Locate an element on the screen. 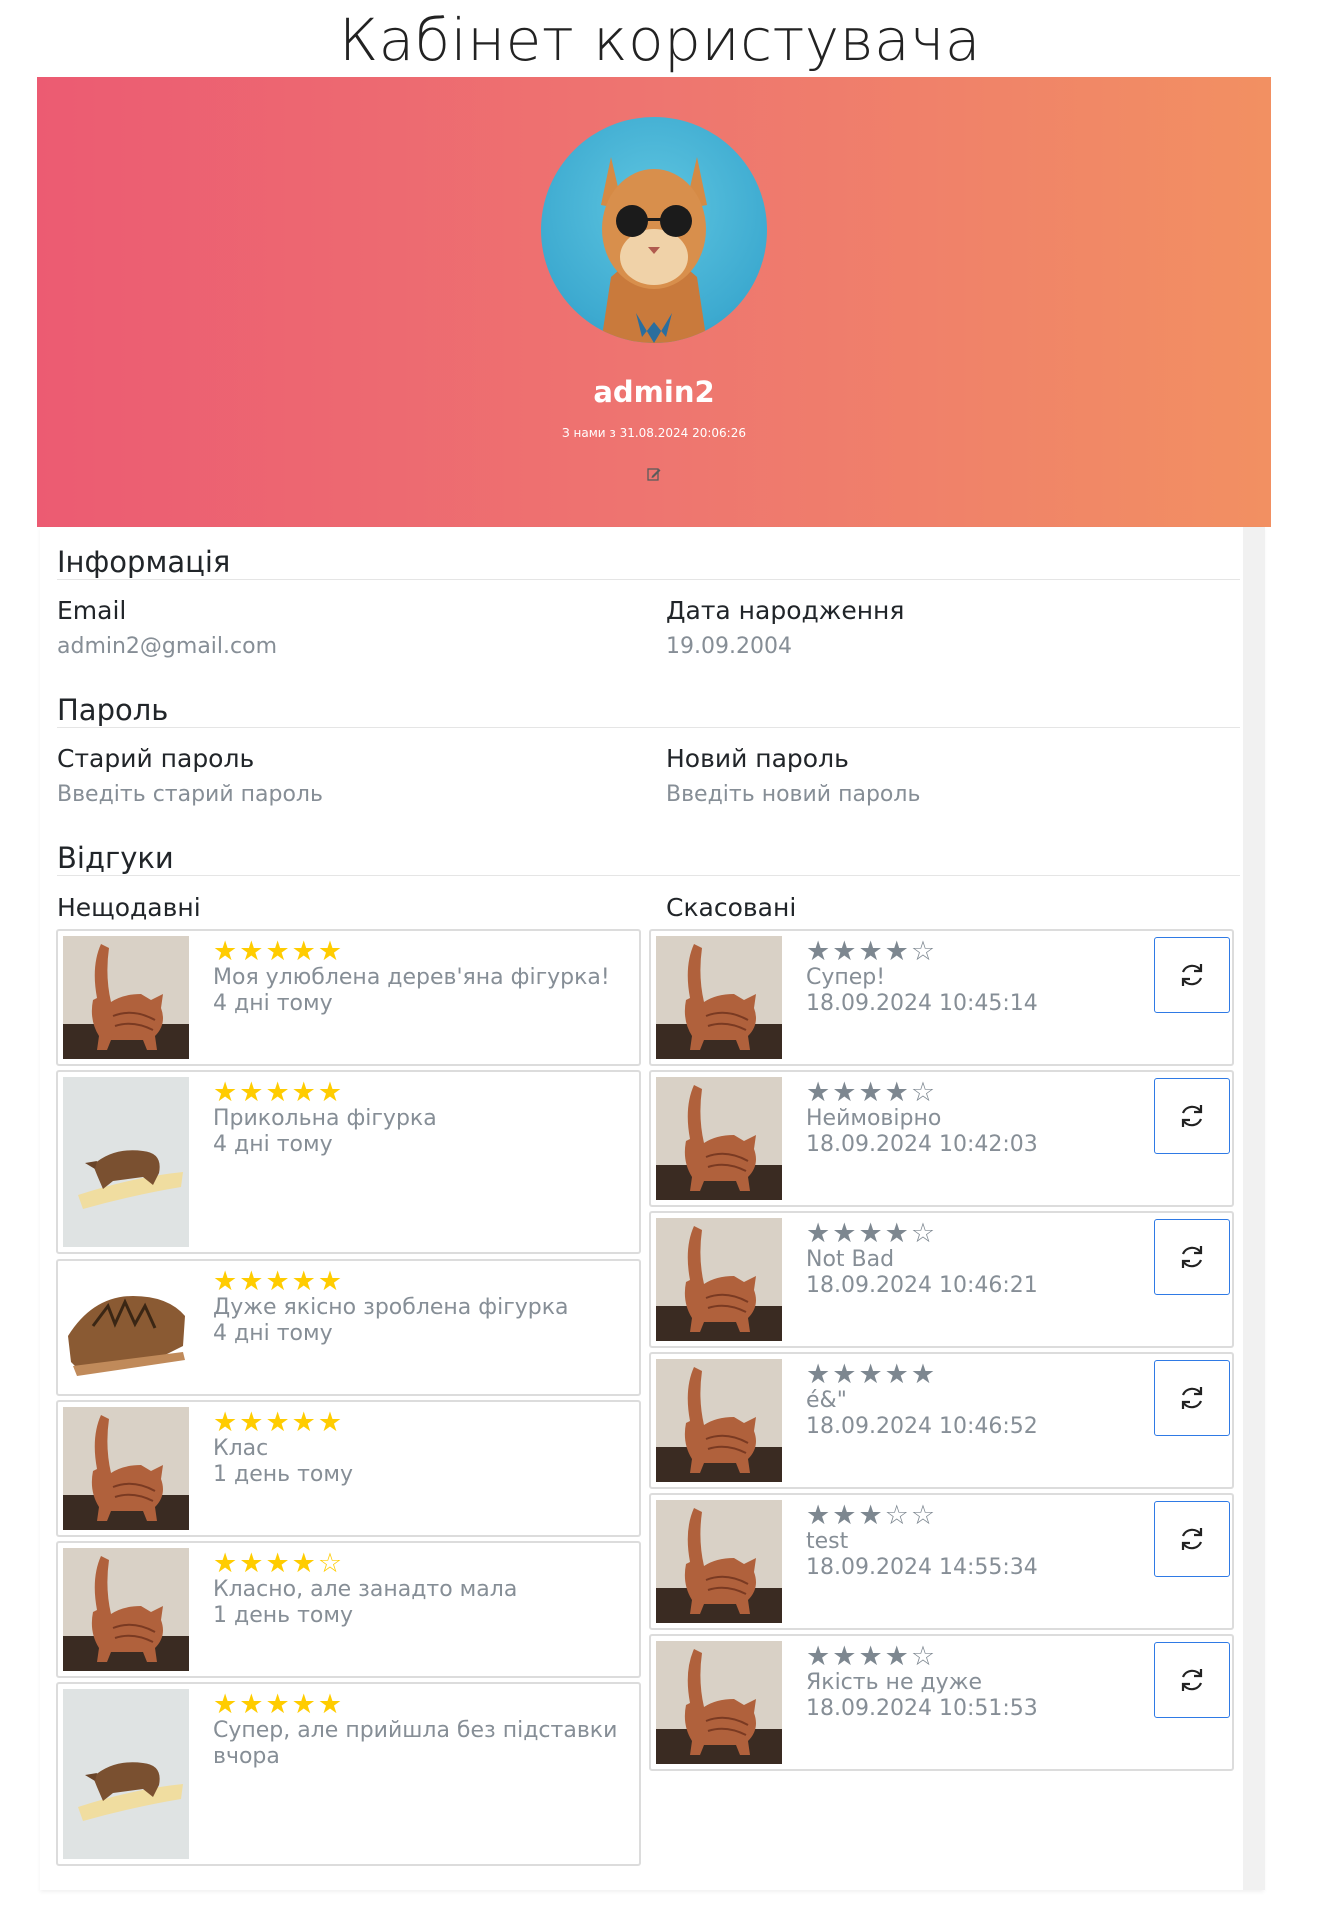 The height and width of the screenshot is (1921, 1320). review-time: вчора is located at coordinates (246, 1756).